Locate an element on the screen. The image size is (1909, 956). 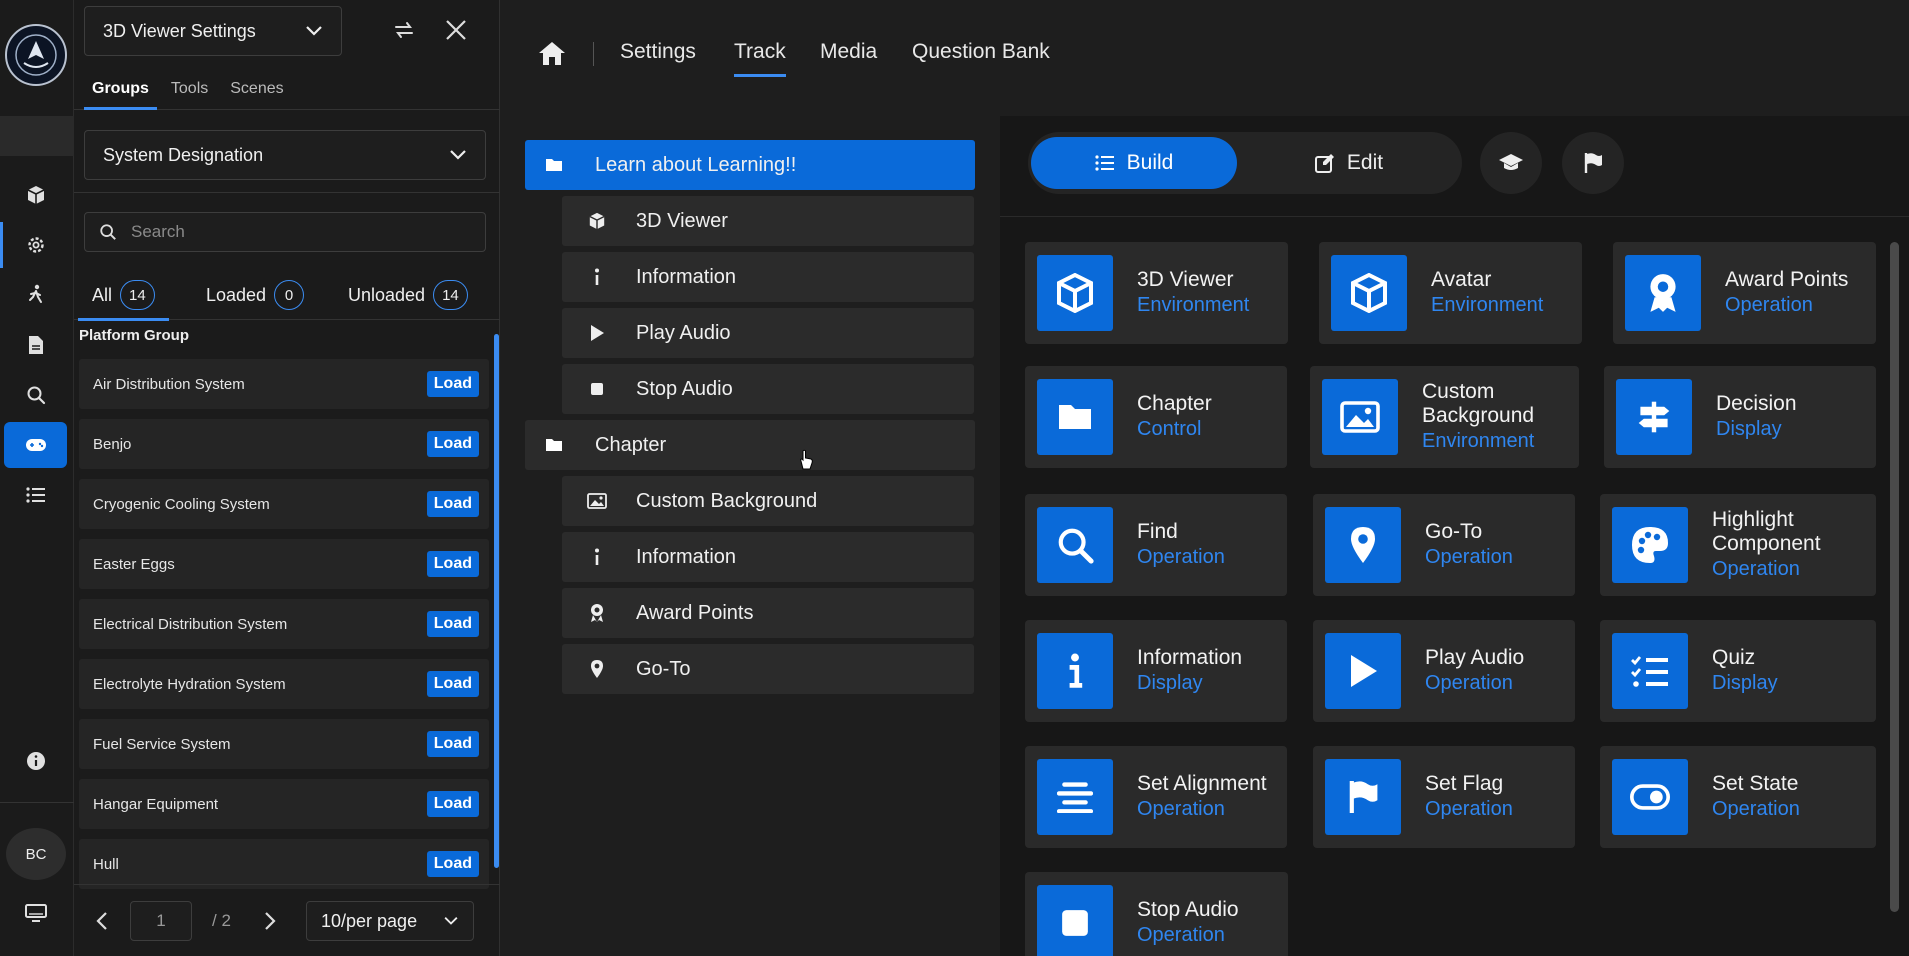
component-card: Chapter Control is located at coordinates (1156, 417).